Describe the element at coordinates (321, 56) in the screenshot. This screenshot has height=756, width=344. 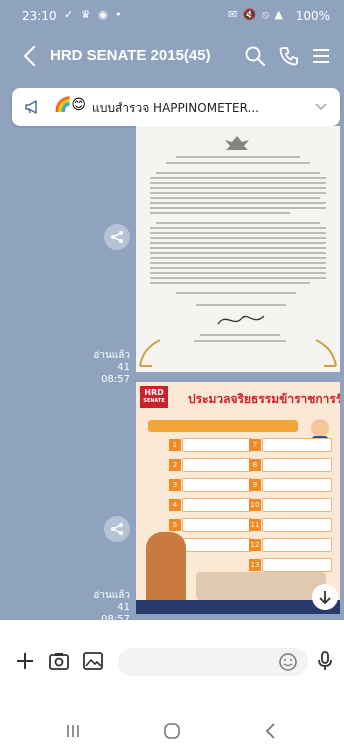
I see `menu-icon` at that location.